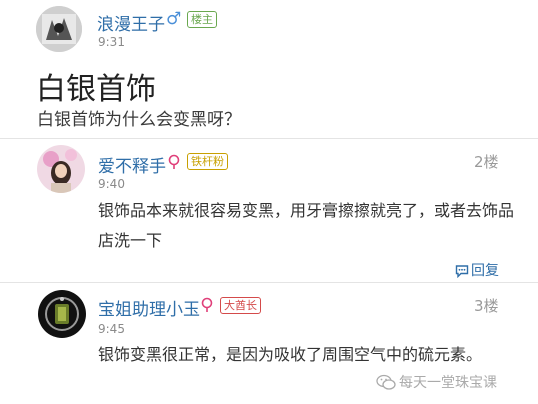  I want to click on watermark: 每天一堂珠宝课, so click(436, 382).